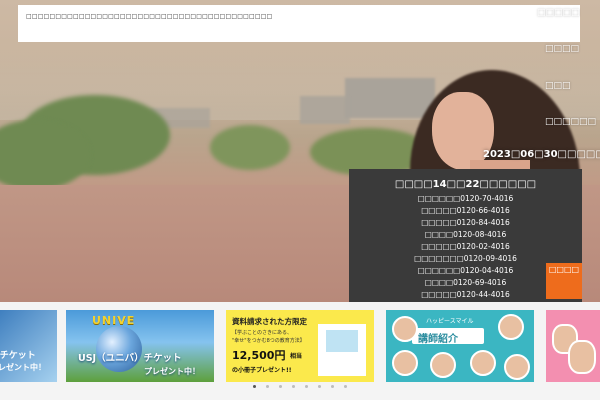 The image size is (600, 400). Describe the element at coordinates (465, 235) in the screenshot. I see `phone-row: □□□□0120-08-4016` at that location.